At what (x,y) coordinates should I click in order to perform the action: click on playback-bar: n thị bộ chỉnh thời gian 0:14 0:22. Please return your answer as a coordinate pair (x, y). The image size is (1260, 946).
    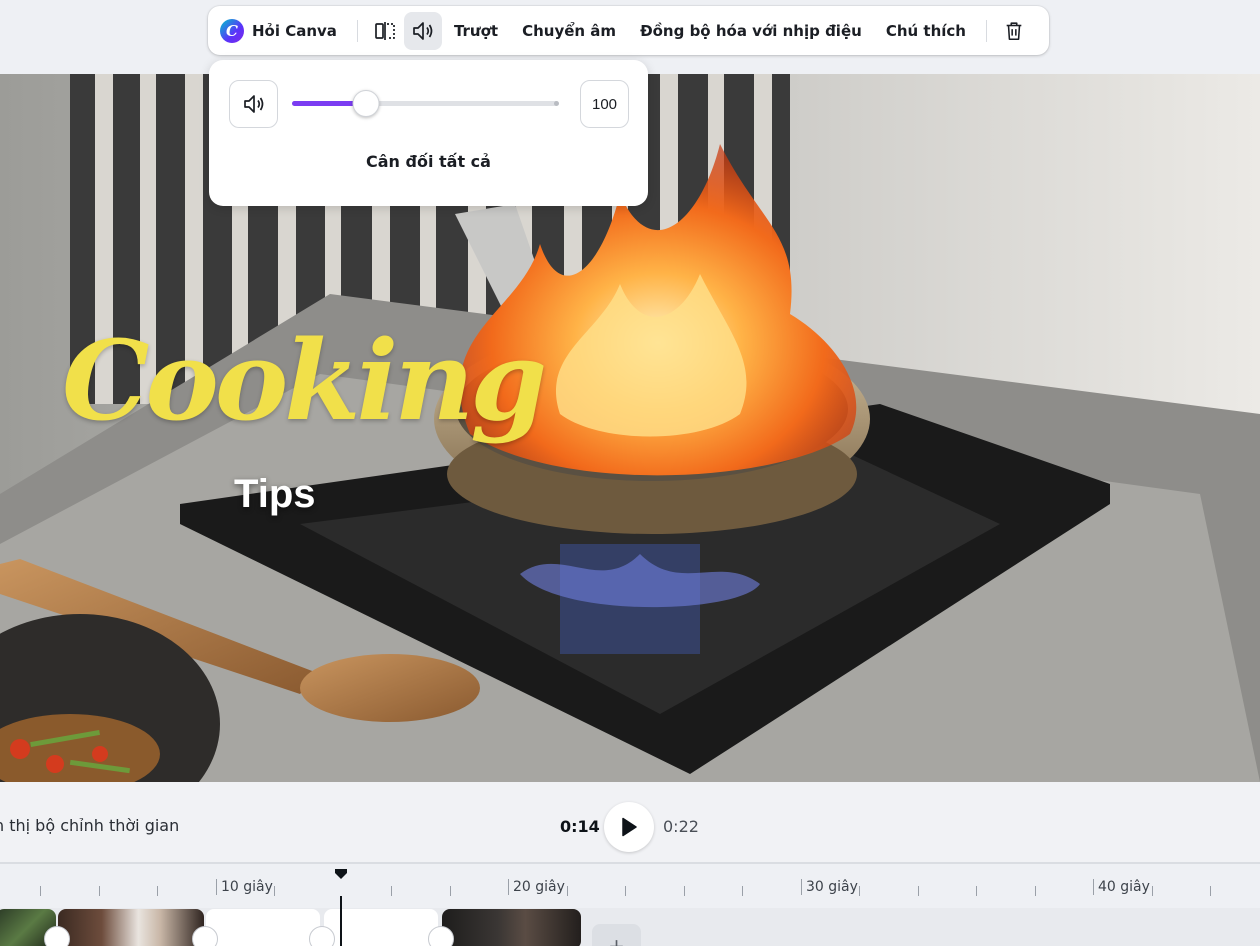
    Looking at the image, I should click on (630, 823).